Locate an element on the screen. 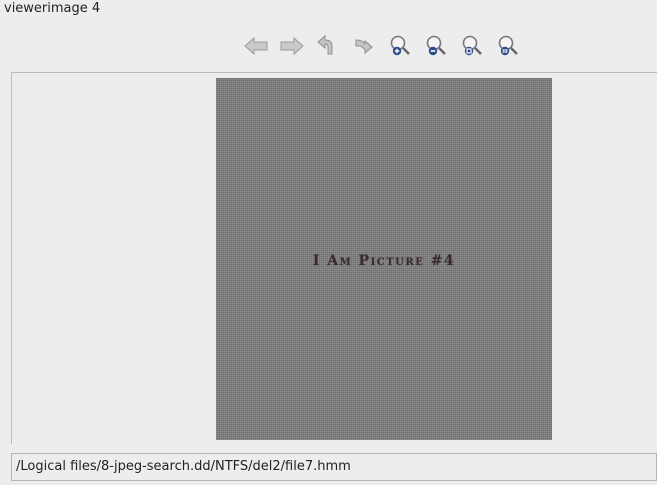  zoom-in-icon is located at coordinates (400, 45).